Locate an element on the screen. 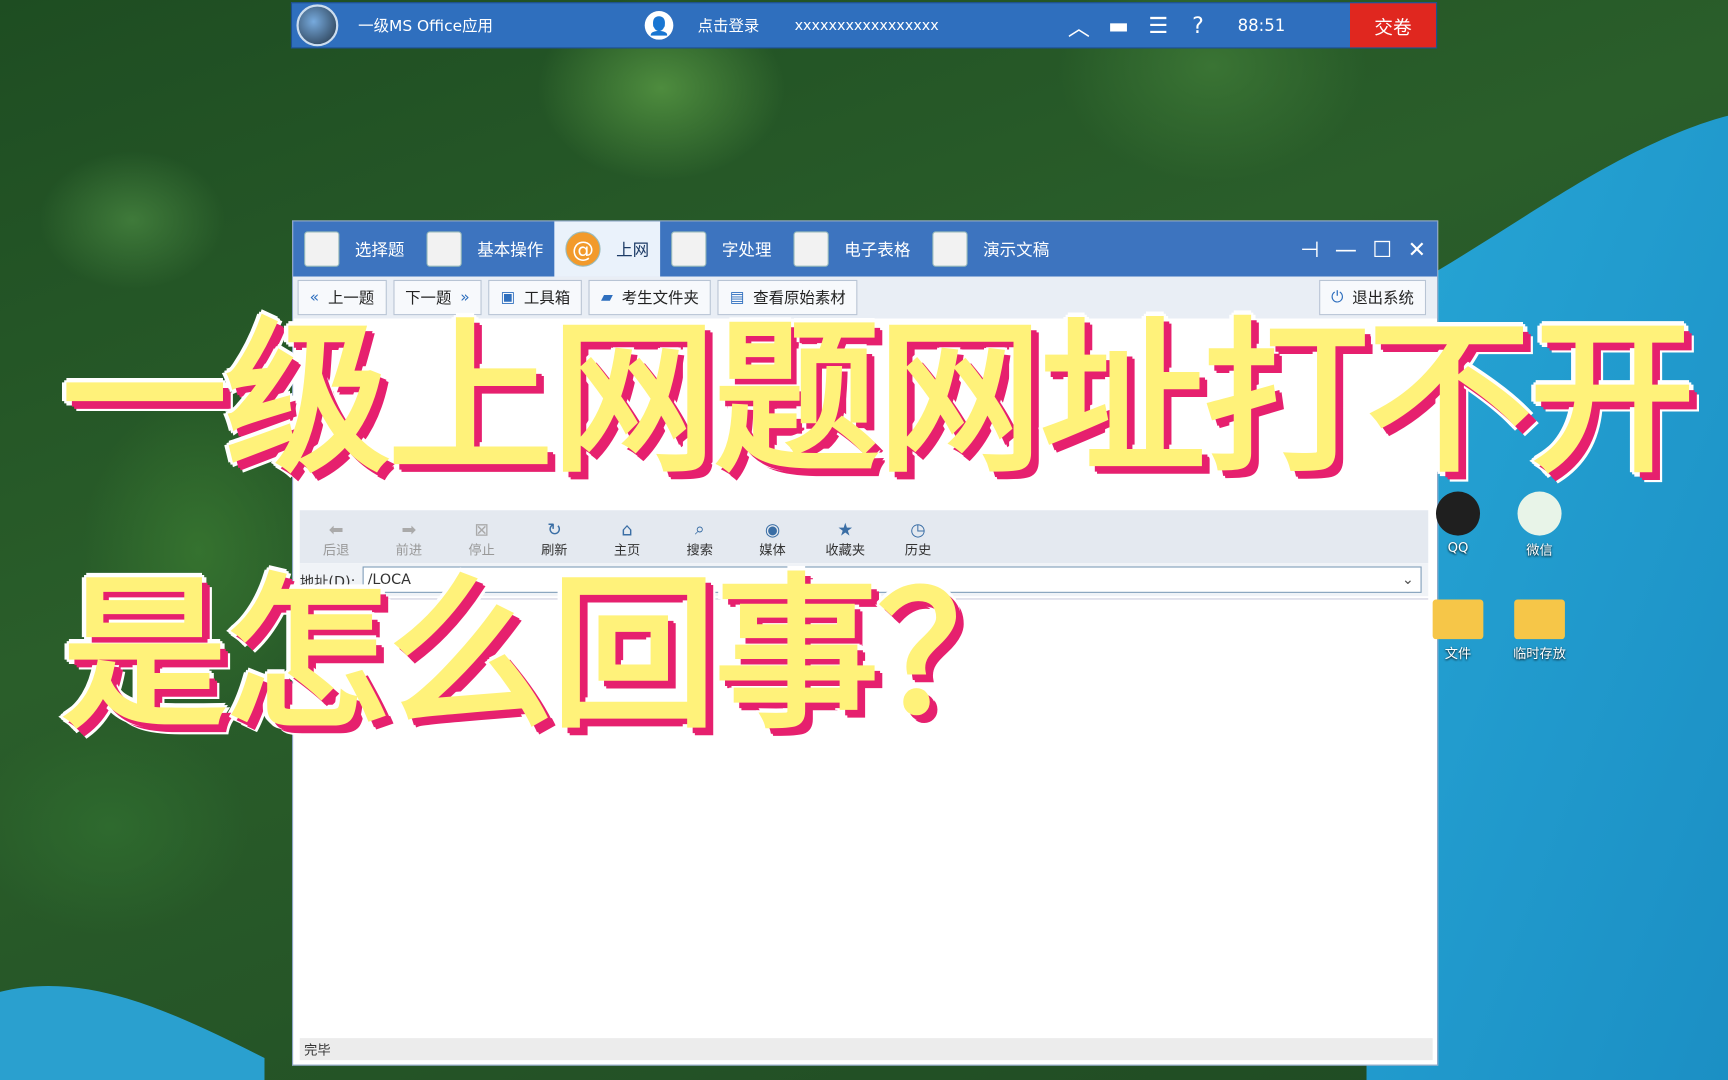  user-icon: 👤 is located at coordinates (659, 25).